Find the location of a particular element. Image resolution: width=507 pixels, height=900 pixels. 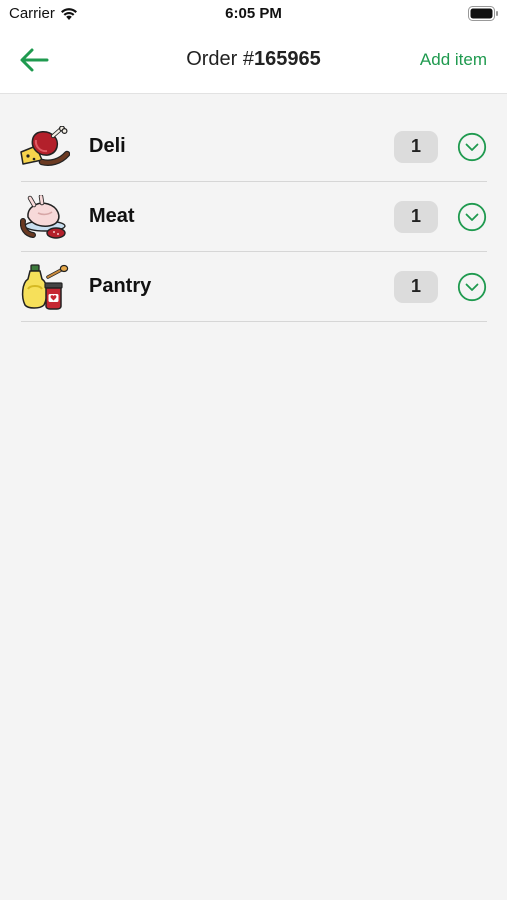

pantry-icon is located at coordinates (45, 287).